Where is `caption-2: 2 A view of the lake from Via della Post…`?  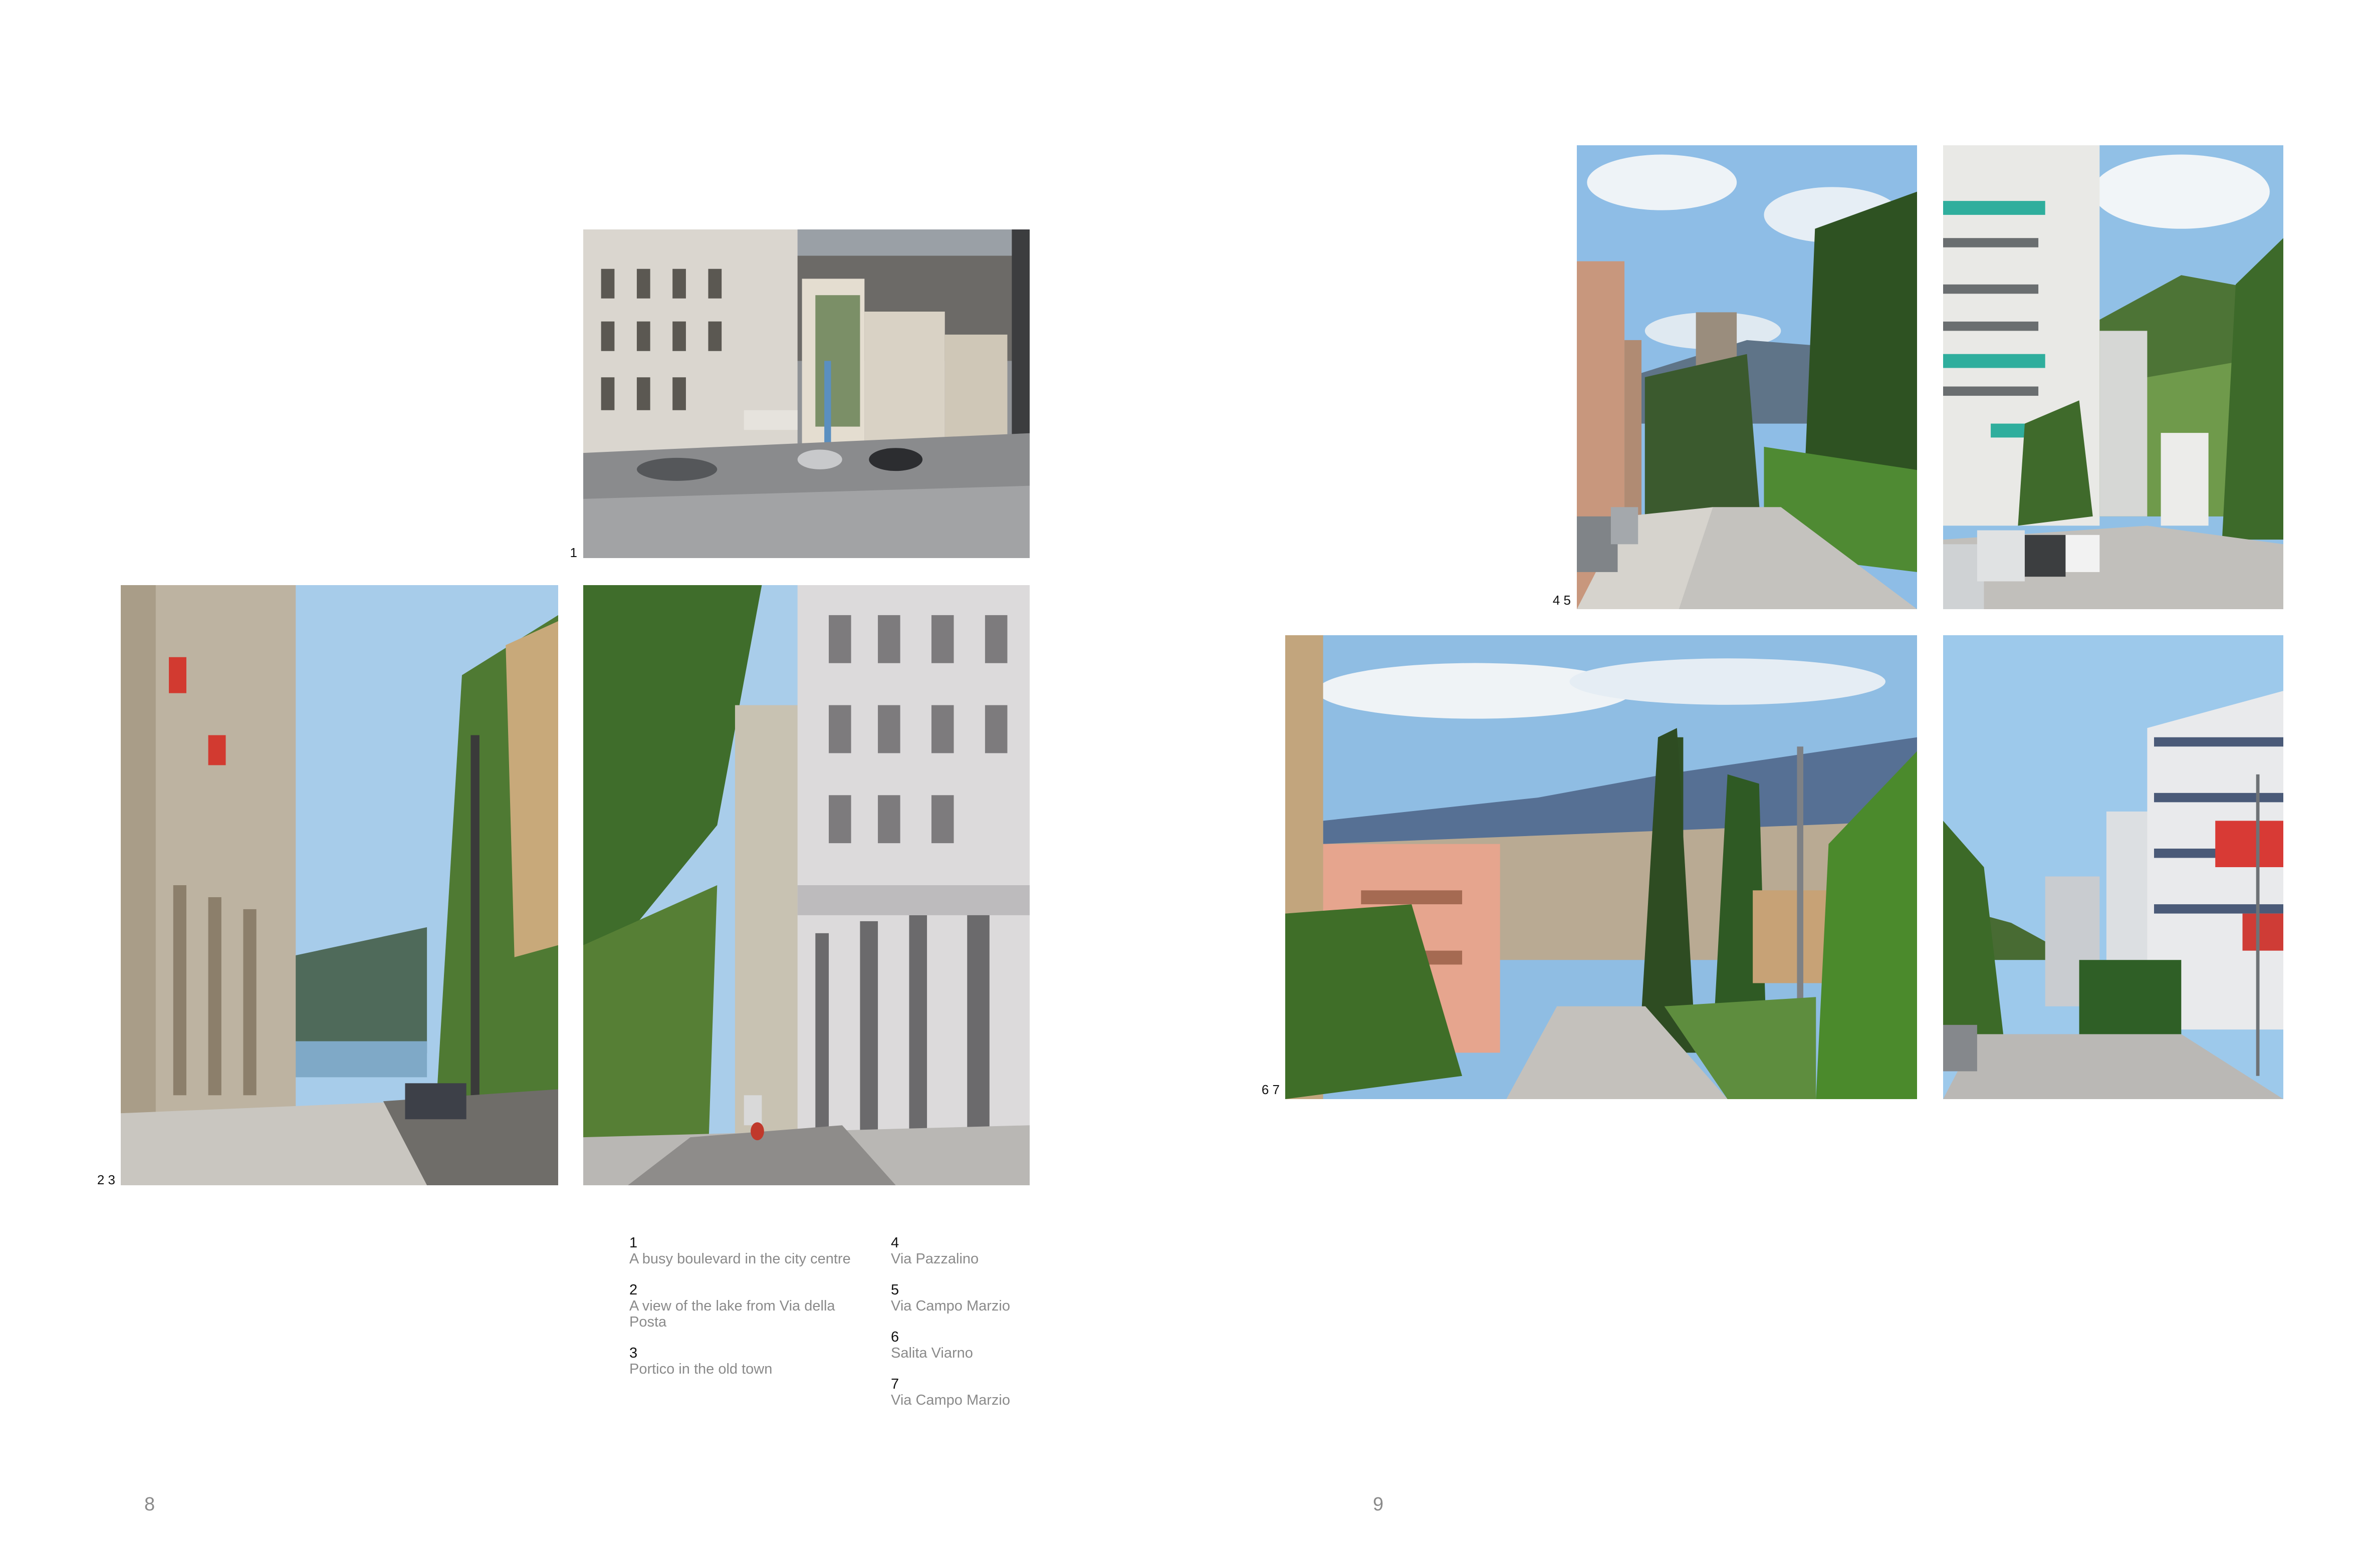
caption-2: 2 A view of the lake from Via della Post… is located at coordinates (754, 1306).